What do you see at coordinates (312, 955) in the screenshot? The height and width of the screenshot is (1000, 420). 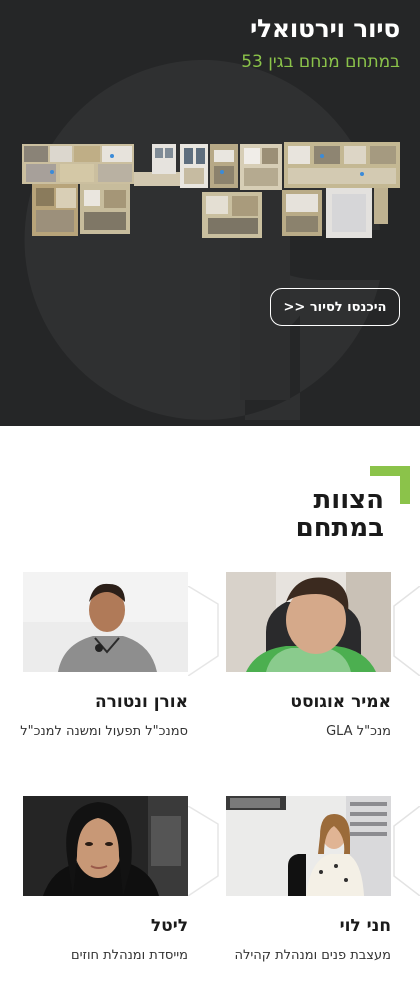 I see `member-role: מעצבת פנים ומנהלת קהילה` at bounding box center [312, 955].